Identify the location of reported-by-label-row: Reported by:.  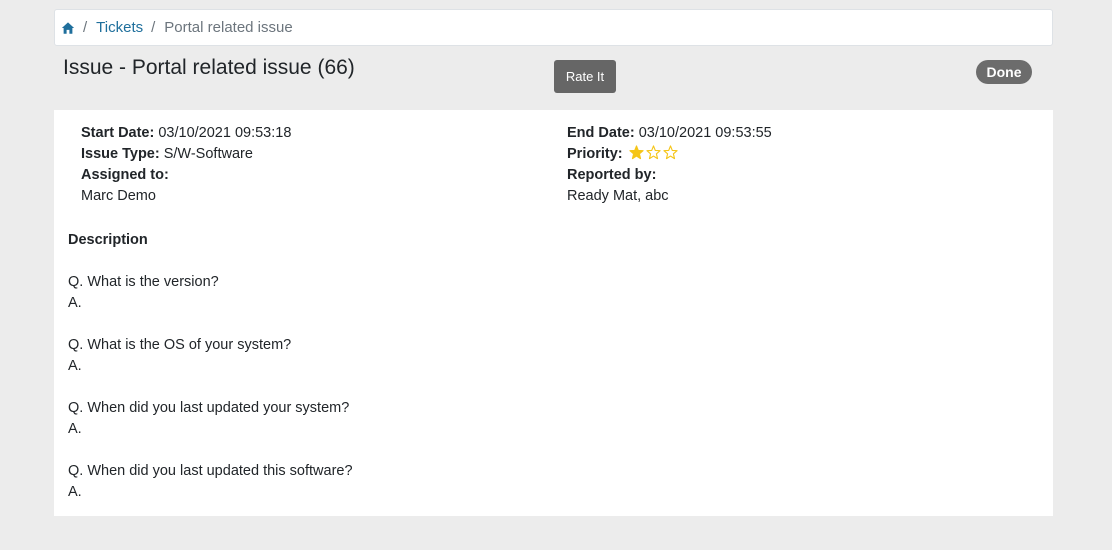
(669, 175).